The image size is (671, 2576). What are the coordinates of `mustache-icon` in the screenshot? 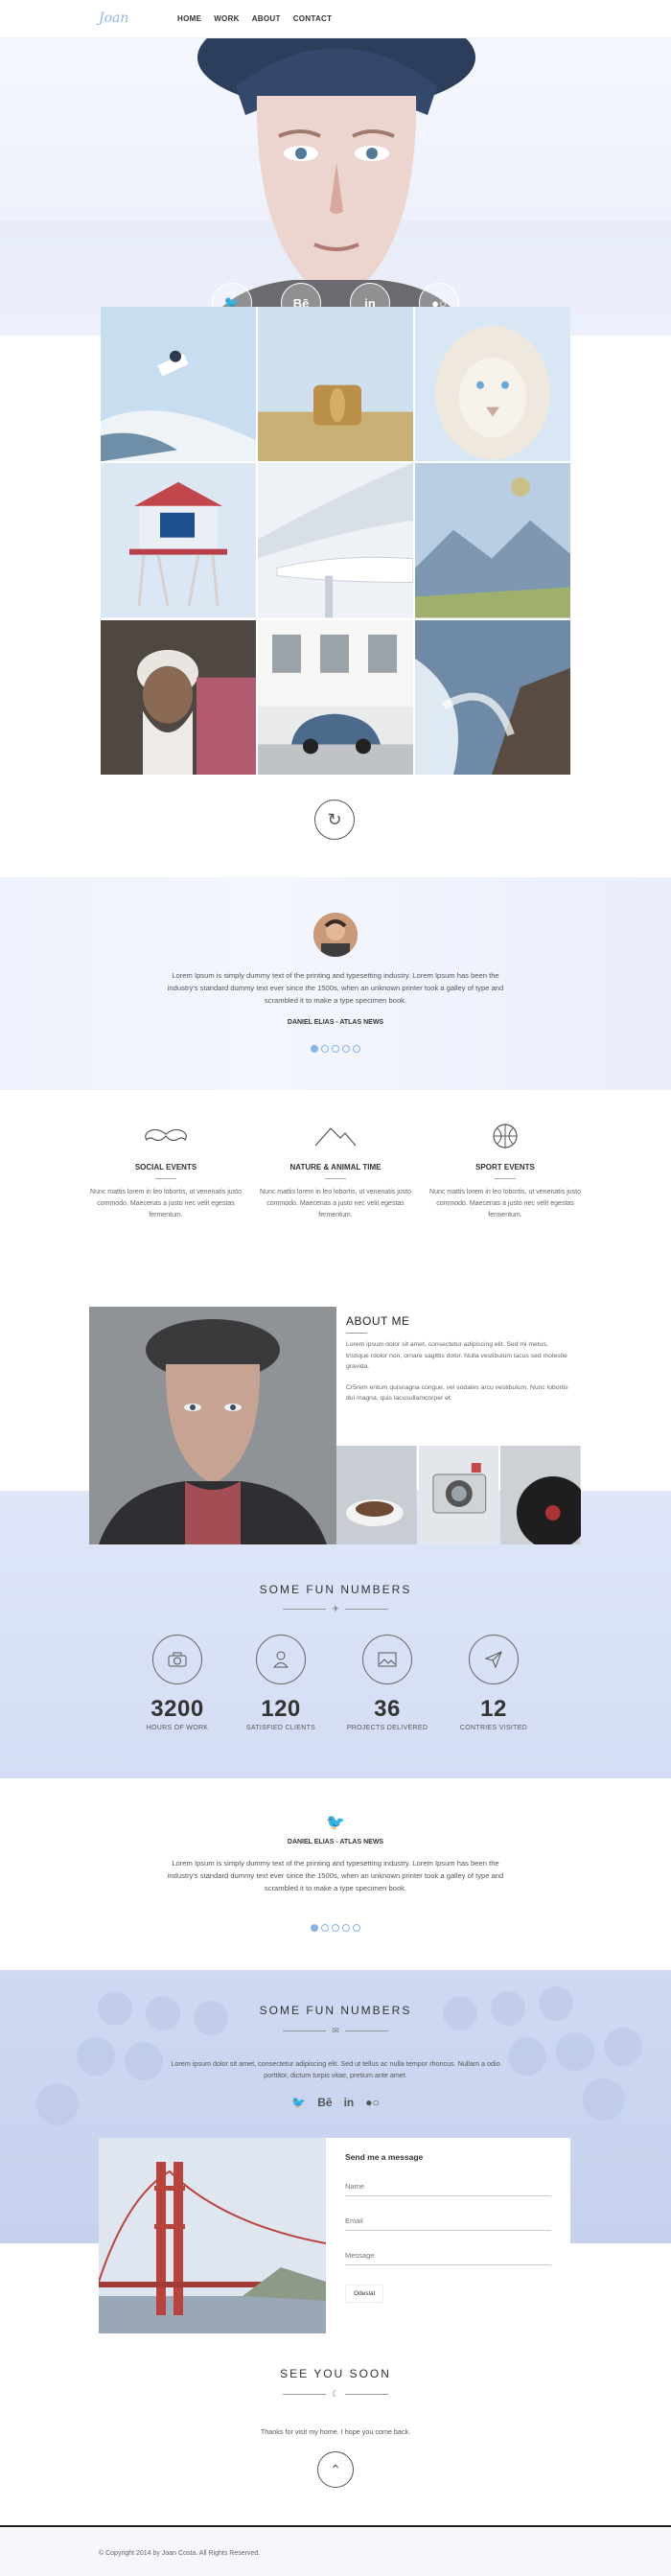 It's located at (166, 1136).